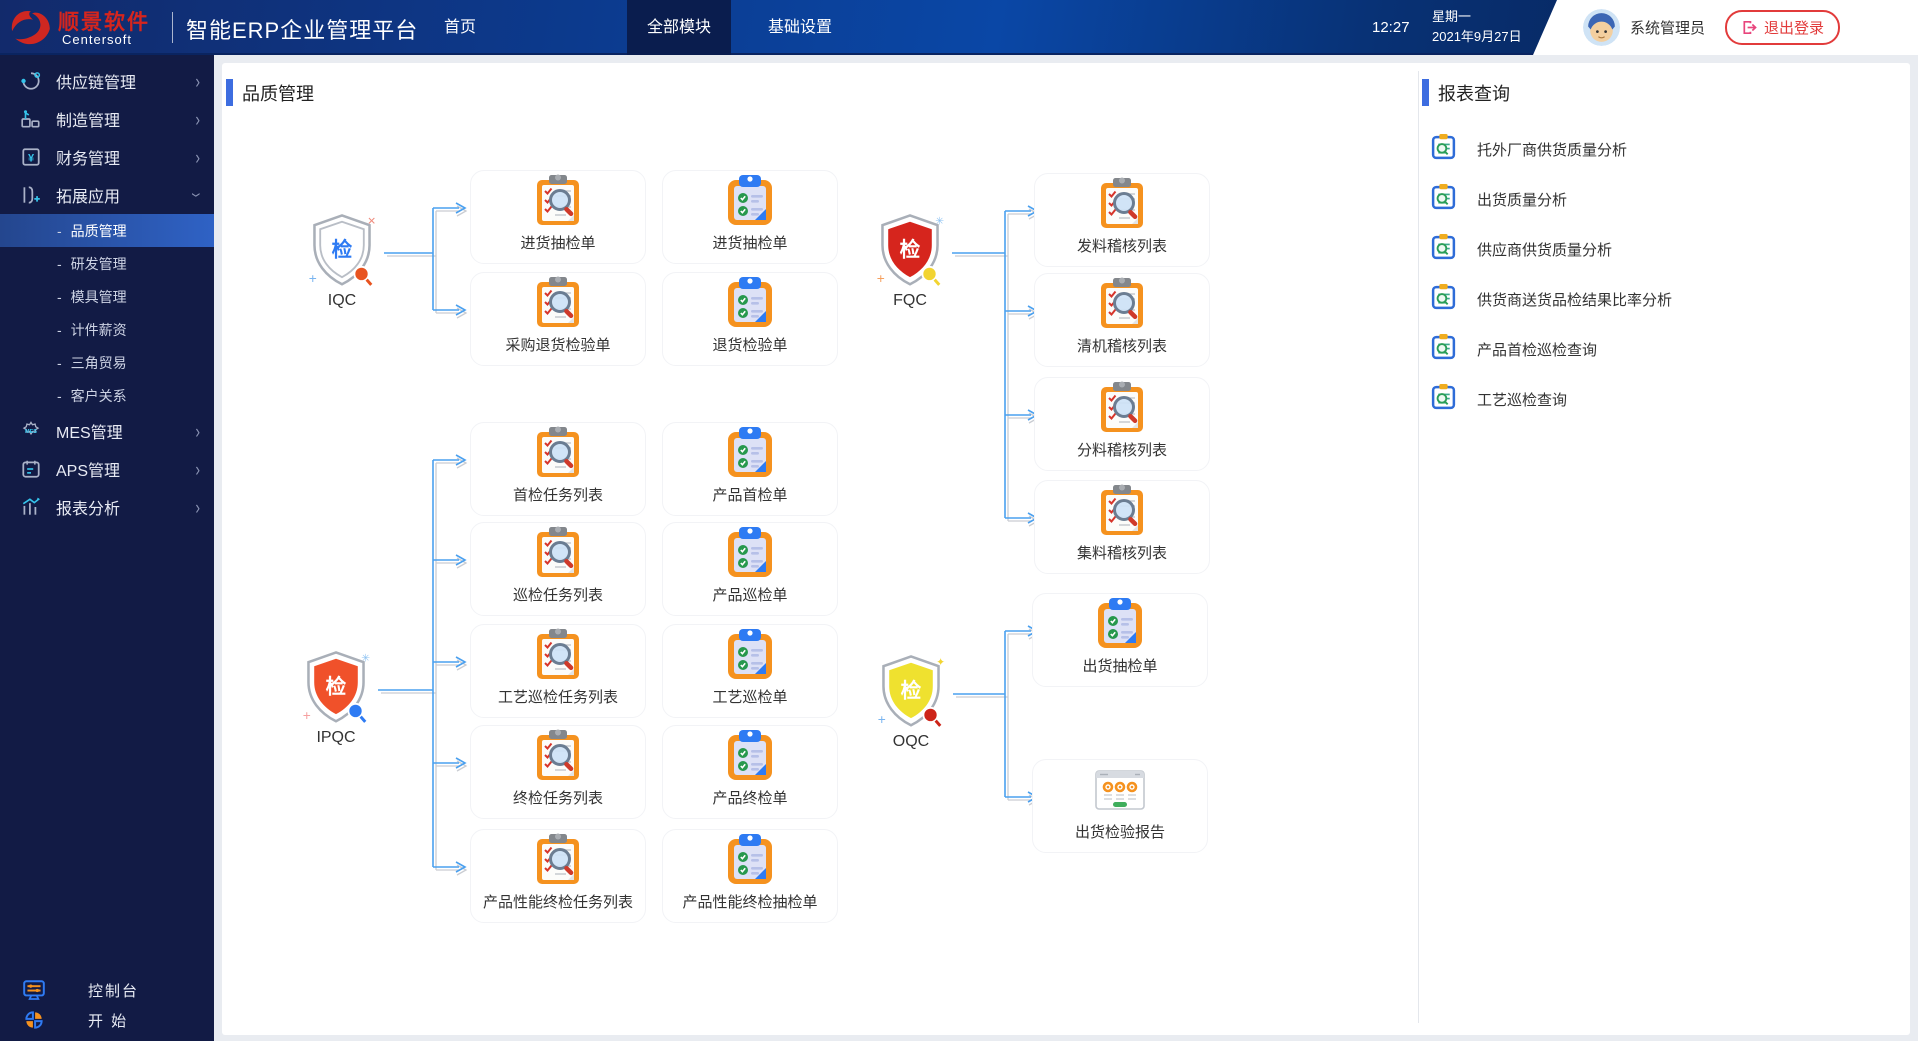 This screenshot has height=1041, width=1918. Describe the element at coordinates (557, 902) in the screenshot. I see `flow-node-label: 产品性能终检任务列表` at that location.